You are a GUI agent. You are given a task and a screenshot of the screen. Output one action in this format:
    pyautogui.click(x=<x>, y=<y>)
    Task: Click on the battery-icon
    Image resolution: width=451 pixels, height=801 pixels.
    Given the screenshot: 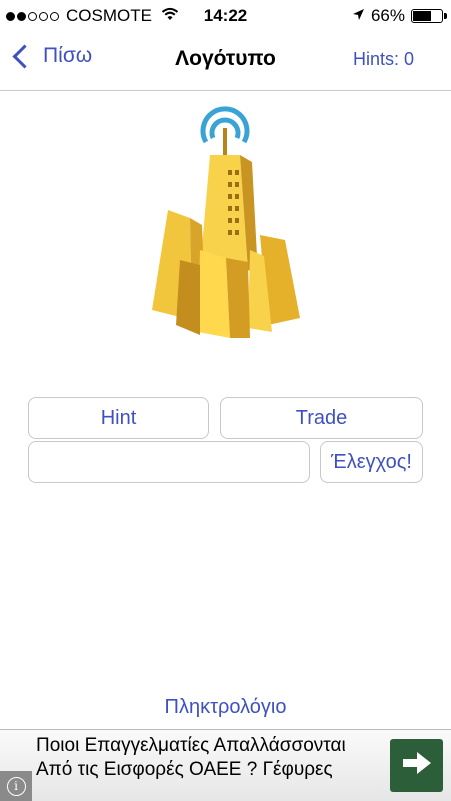 What is the action you would take?
    pyautogui.click(x=429, y=16)
    